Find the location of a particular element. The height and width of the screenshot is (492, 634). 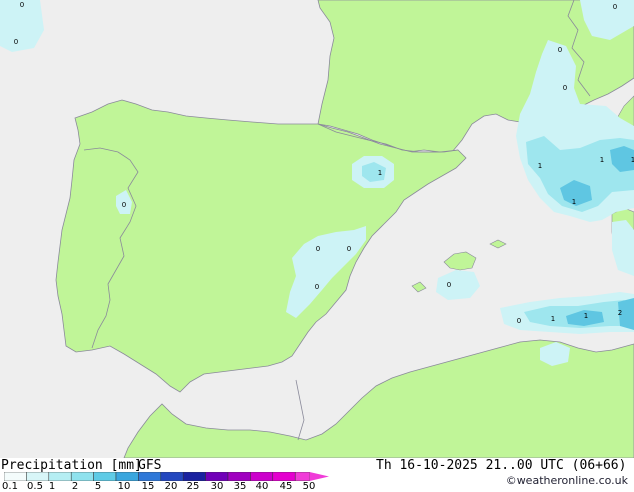

product-title: Precipitation [mm] is located at coordinates (71, 465).